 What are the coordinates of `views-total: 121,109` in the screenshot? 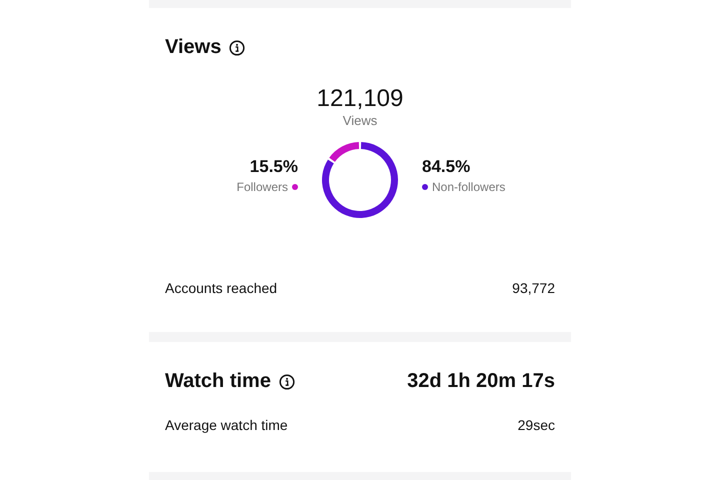 It's located at (360, 99).